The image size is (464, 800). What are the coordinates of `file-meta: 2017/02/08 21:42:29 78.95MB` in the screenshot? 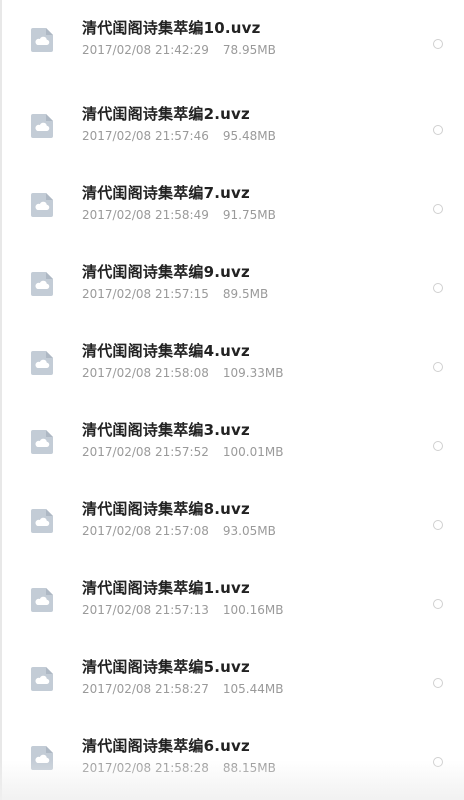 It's located at (179, 50).